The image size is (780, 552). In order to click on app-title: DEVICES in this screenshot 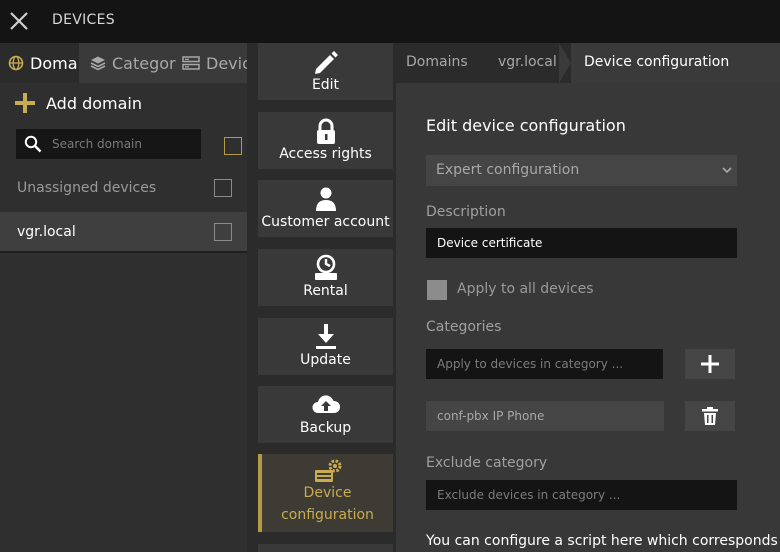, I will do `click(83, 20)`.